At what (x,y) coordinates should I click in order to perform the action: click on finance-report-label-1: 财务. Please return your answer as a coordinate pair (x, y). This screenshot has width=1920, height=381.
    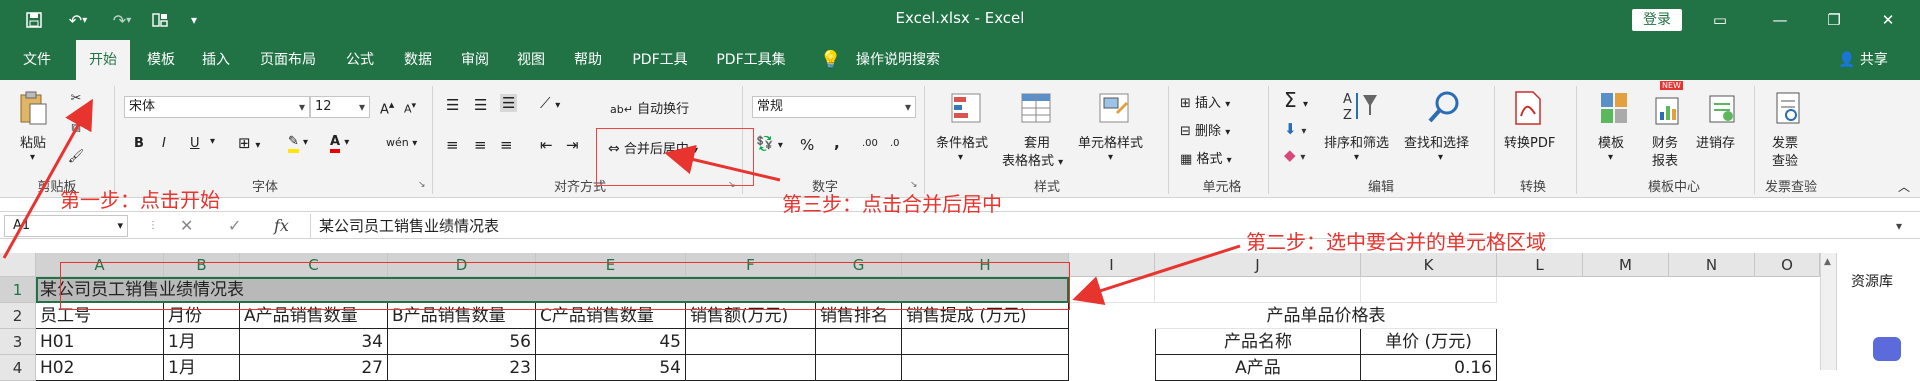
    Looking at the image, I should click on (1665, 141).